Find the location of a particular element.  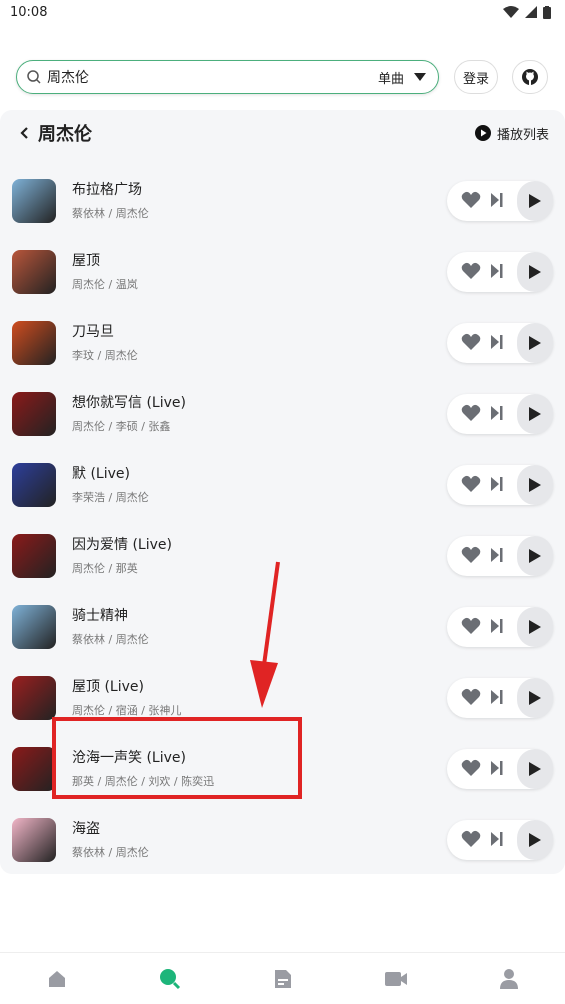

song-row: 想你就写信 (Live) 周杰伦 / 李硕 / 张鑫 is located at coordinates (282, 413).